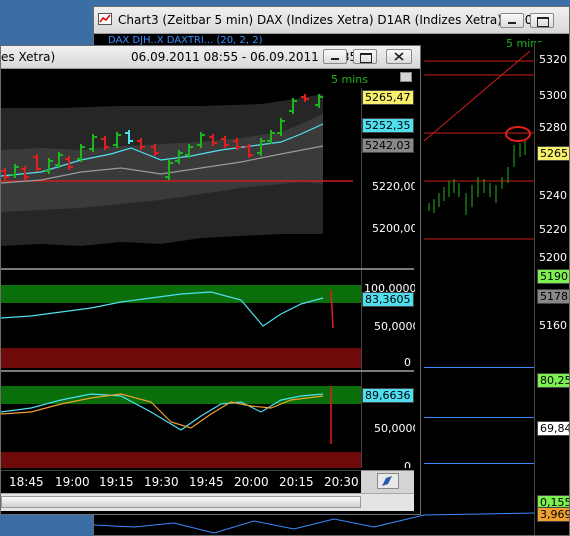  I want to click on horizontal-scrollbar, so click(207, 502).